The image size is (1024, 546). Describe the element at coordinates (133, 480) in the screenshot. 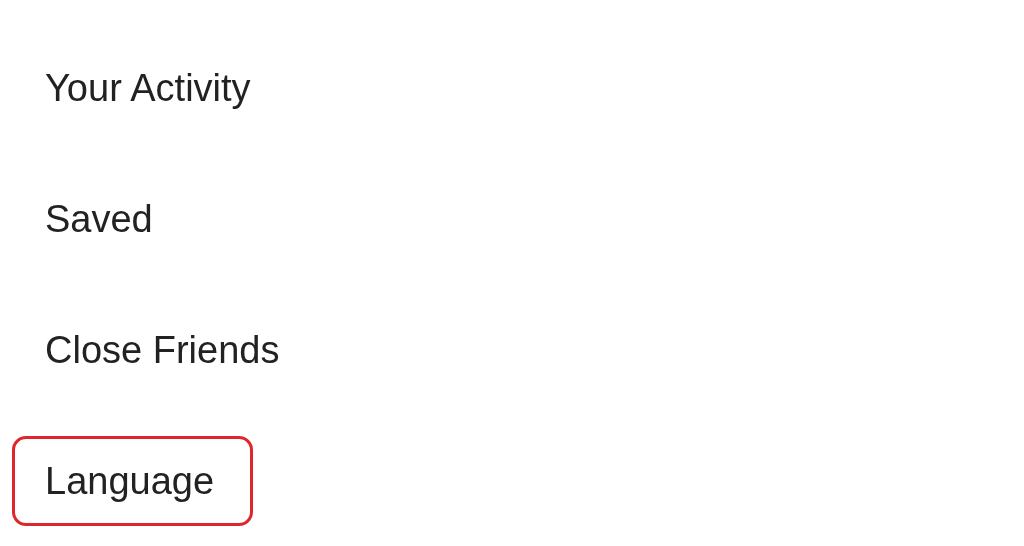

I see `menu-item: Language` at that location.